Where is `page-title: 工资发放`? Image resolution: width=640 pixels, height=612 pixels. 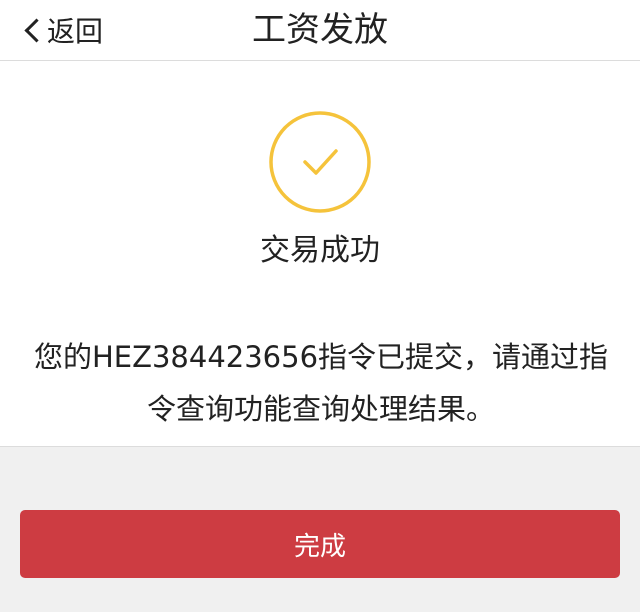
page-title: 工资发放 is located at coordinates (320, 30).